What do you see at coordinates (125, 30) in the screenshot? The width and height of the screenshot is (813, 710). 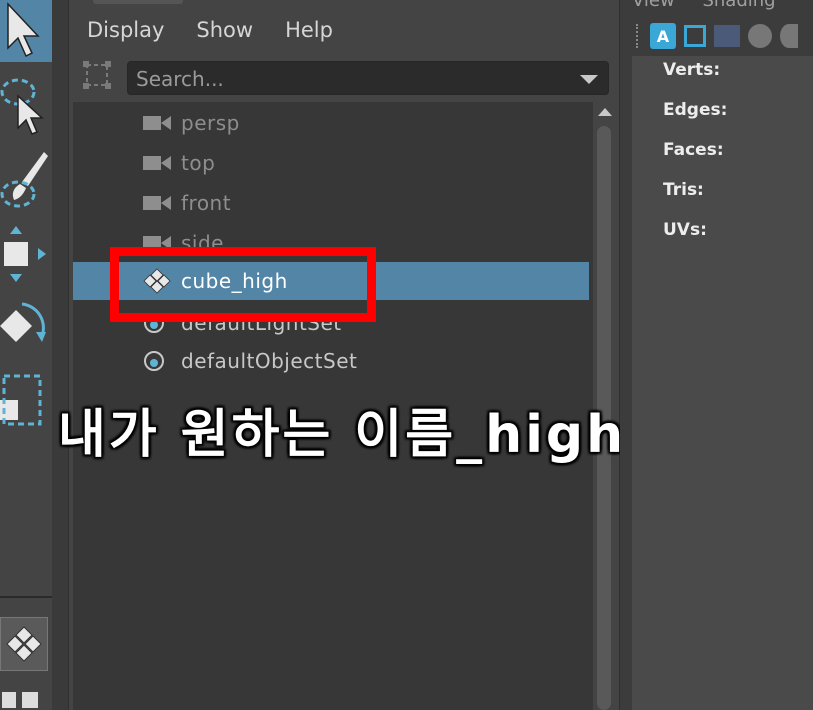 I see `menu-display: Display` at bounding box center [125, 30].